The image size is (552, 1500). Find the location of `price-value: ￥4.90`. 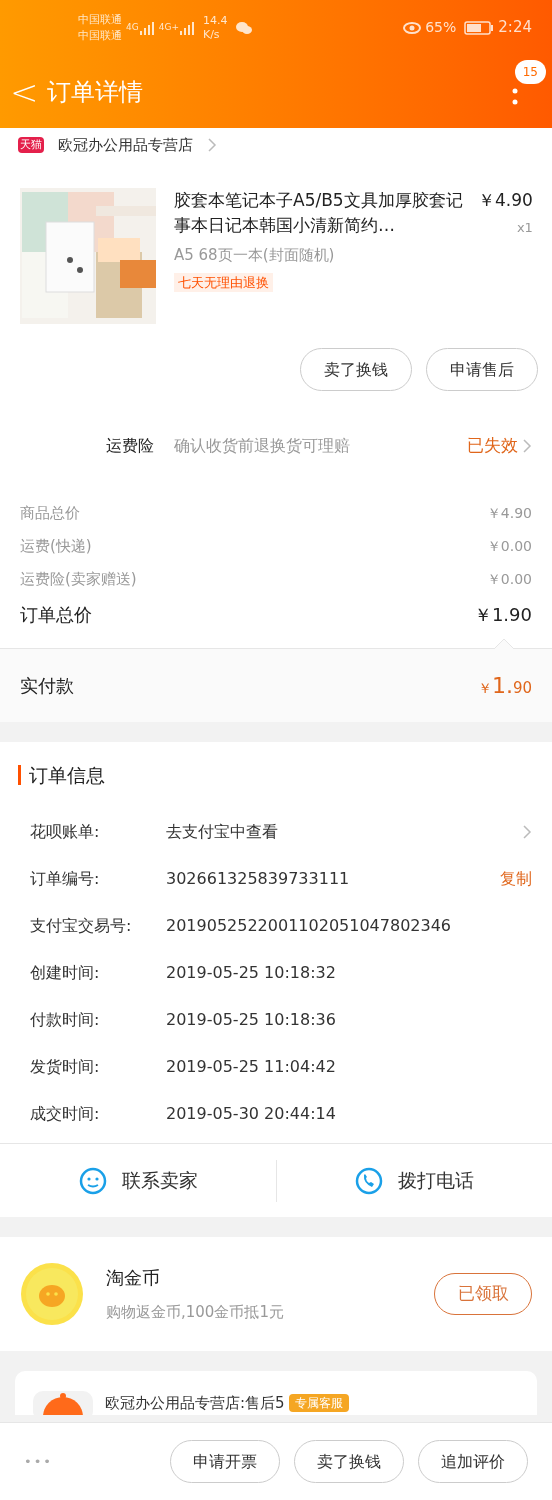

price-value: ￥4.90 is located at coordinates (509, 513).